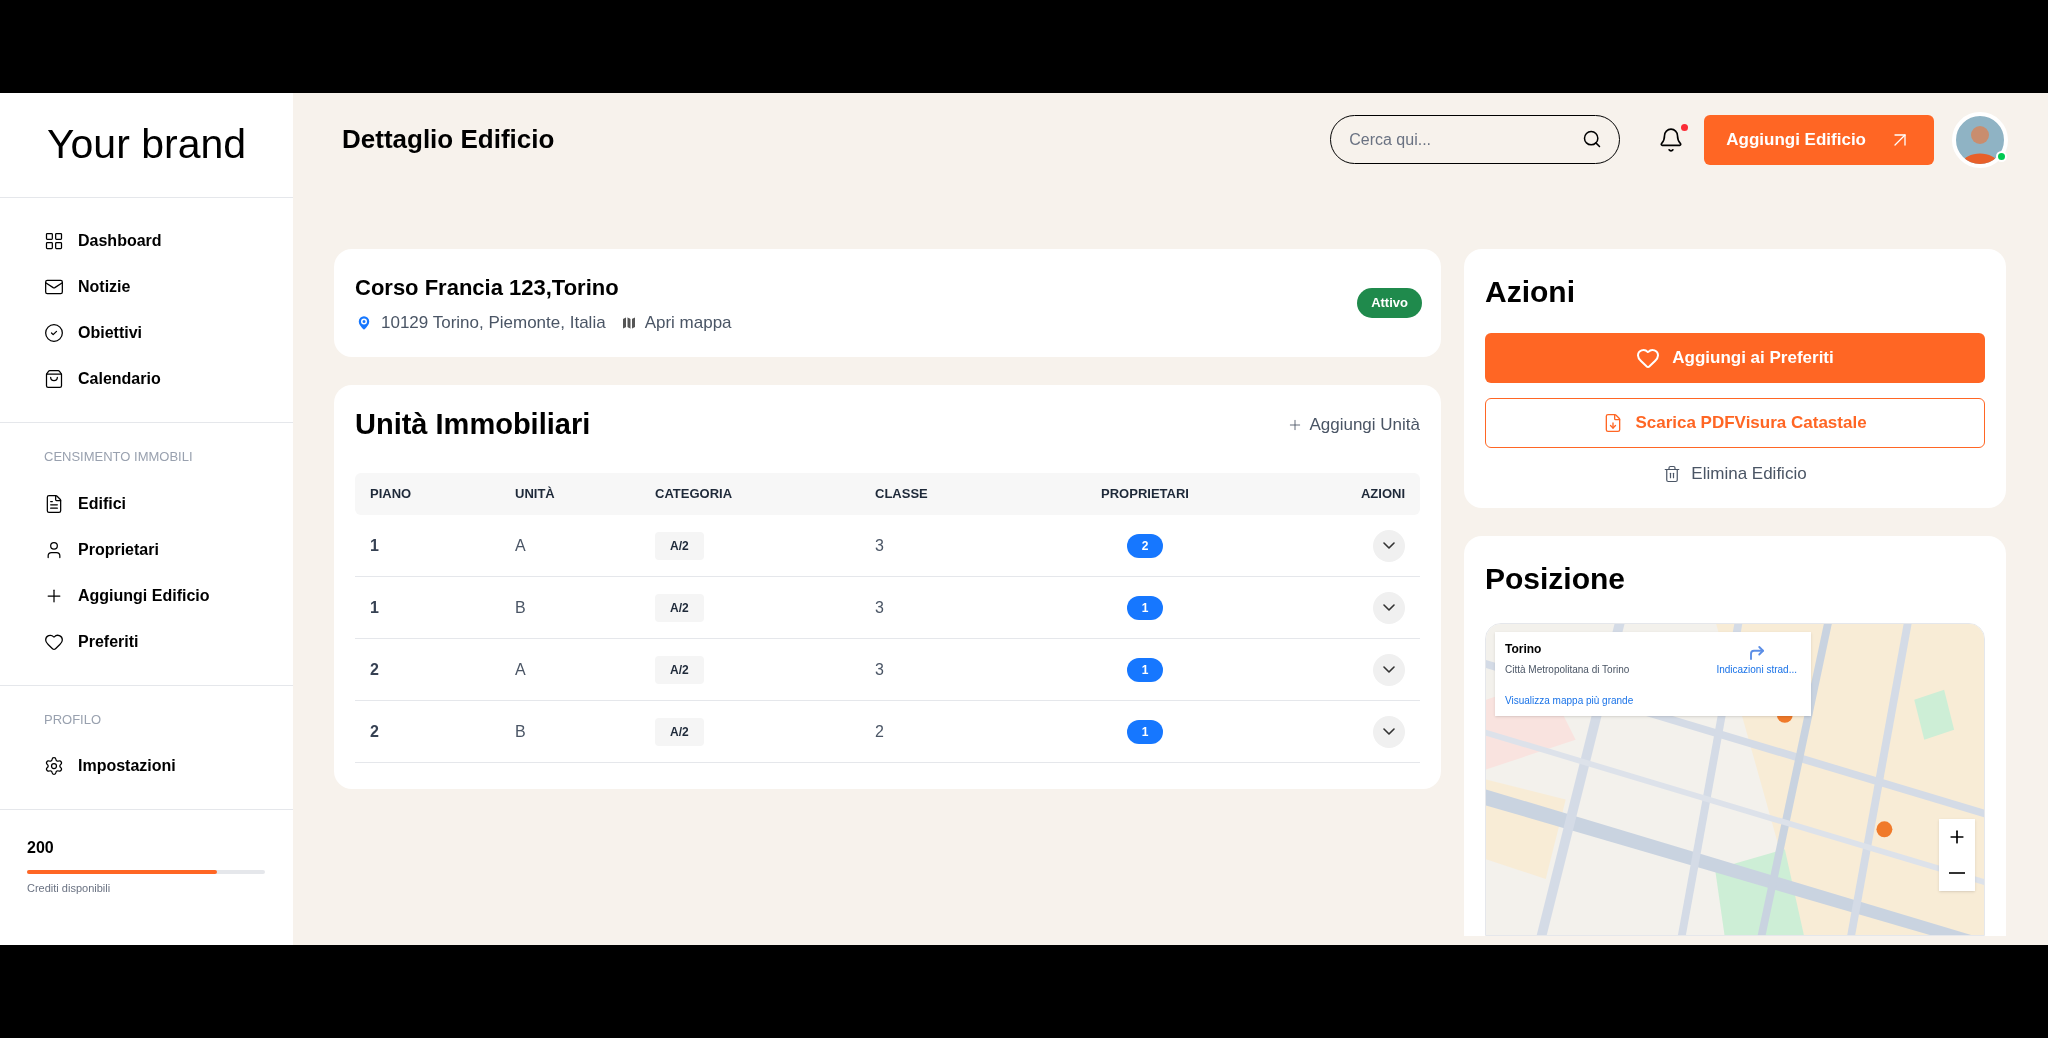 The image size is (2048, 1038). Describe the element at coordinates (93, 333) in the screenshot. I see `sidebar-item: Obiettivi` at that location.